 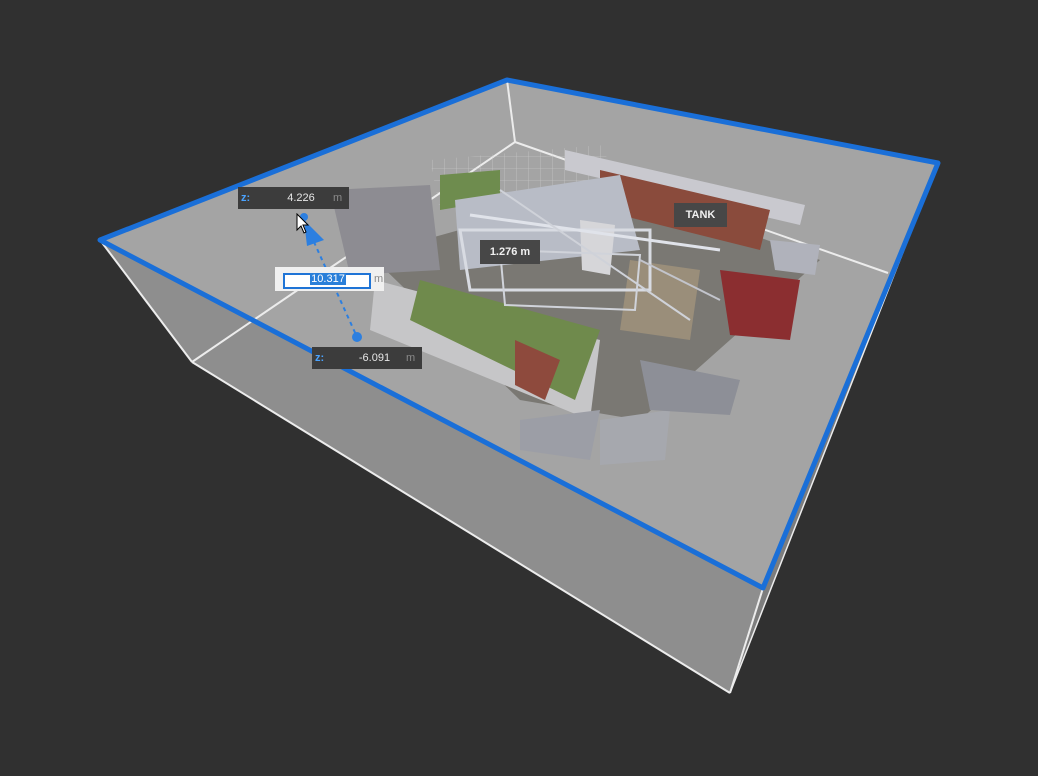 I want to click on size-input-wrap: 10.317, so click(x=327, y=280).